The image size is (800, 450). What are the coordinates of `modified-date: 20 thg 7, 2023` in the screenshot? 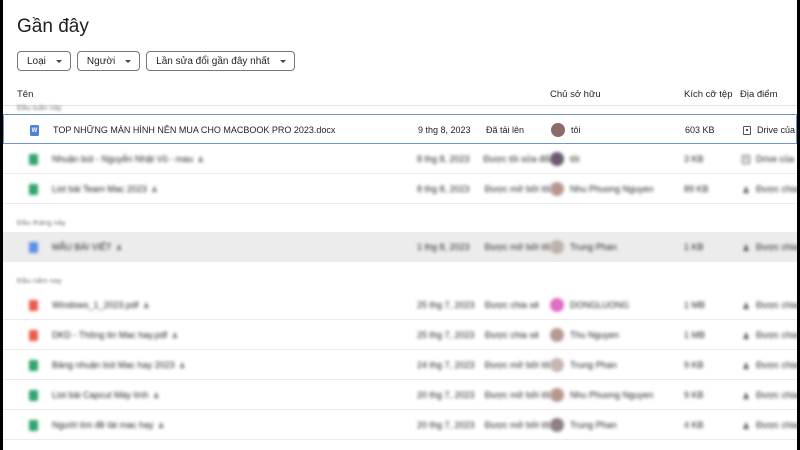 It's located at (446, 395).